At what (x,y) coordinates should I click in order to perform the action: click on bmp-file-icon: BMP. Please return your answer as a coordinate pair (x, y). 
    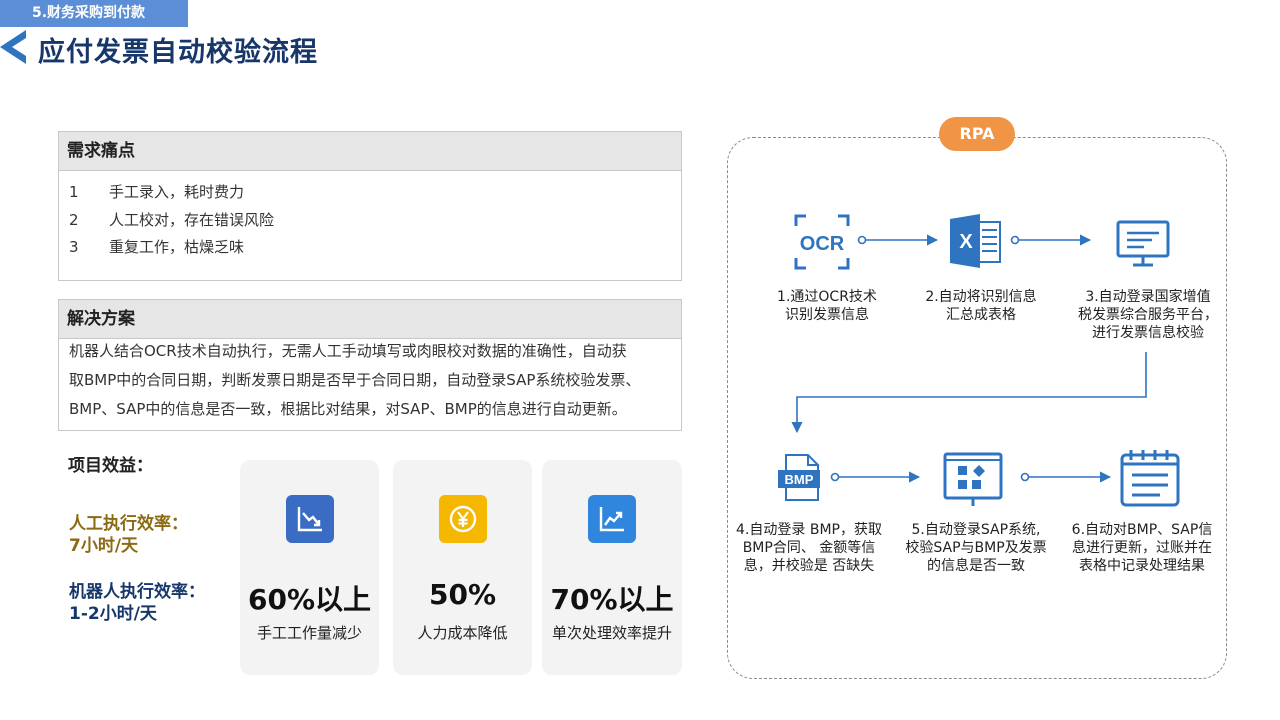
    Looking at the image, I should click on (799, 477).